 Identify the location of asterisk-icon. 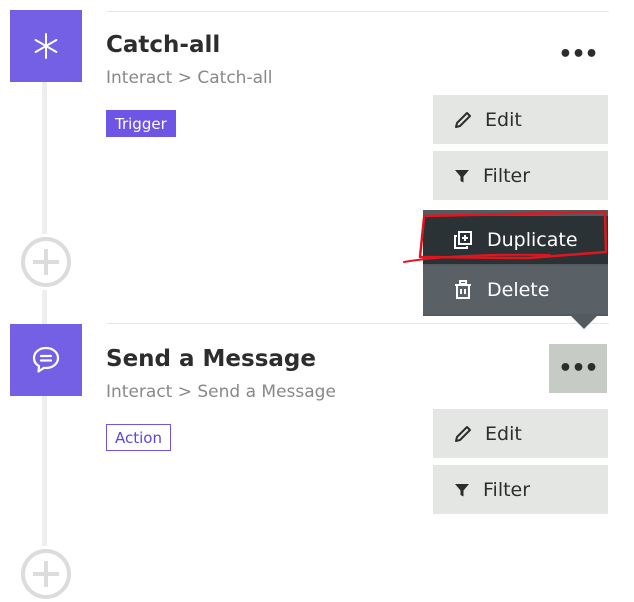
(46, 46).